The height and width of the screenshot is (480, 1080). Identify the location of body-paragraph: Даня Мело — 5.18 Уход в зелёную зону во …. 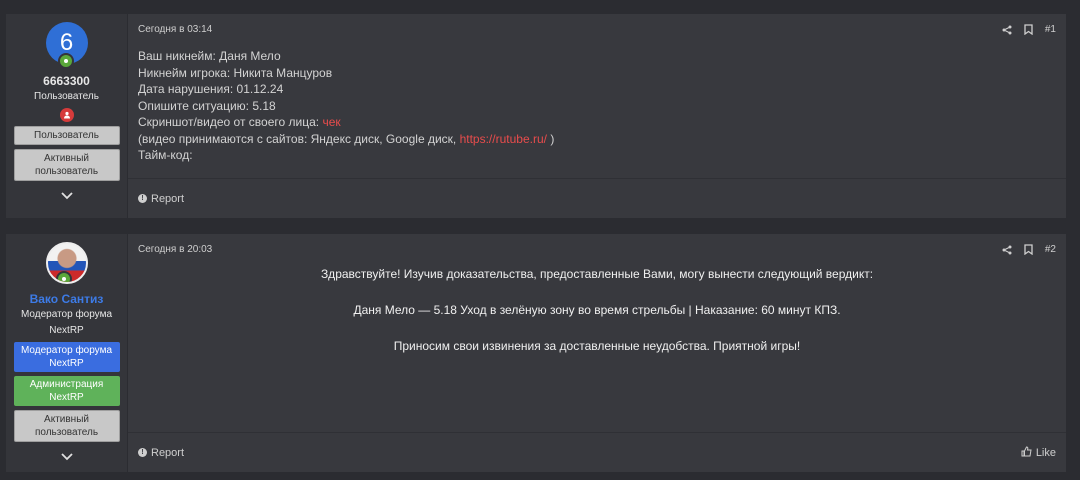
(597, 310).